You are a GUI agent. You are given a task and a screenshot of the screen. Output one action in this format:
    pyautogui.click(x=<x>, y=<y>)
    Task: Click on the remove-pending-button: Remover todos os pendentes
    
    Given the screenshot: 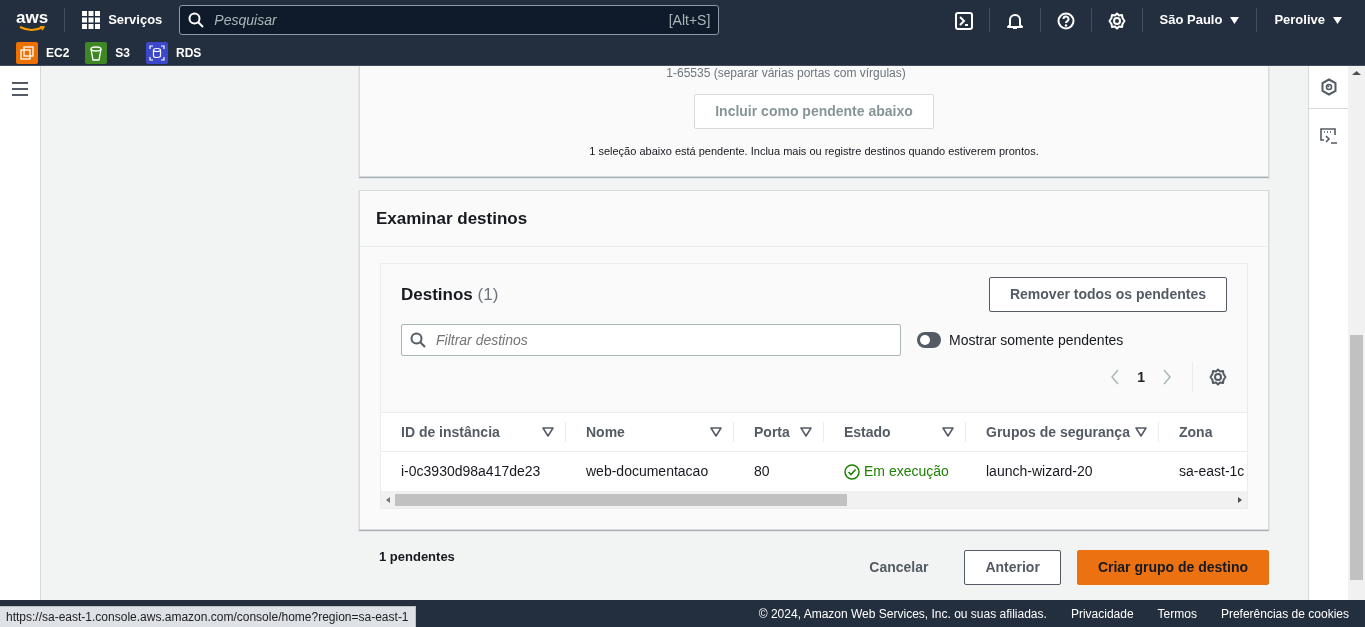 What is the action you would take?
    pyautogui.click(x=1107, y=294)
    